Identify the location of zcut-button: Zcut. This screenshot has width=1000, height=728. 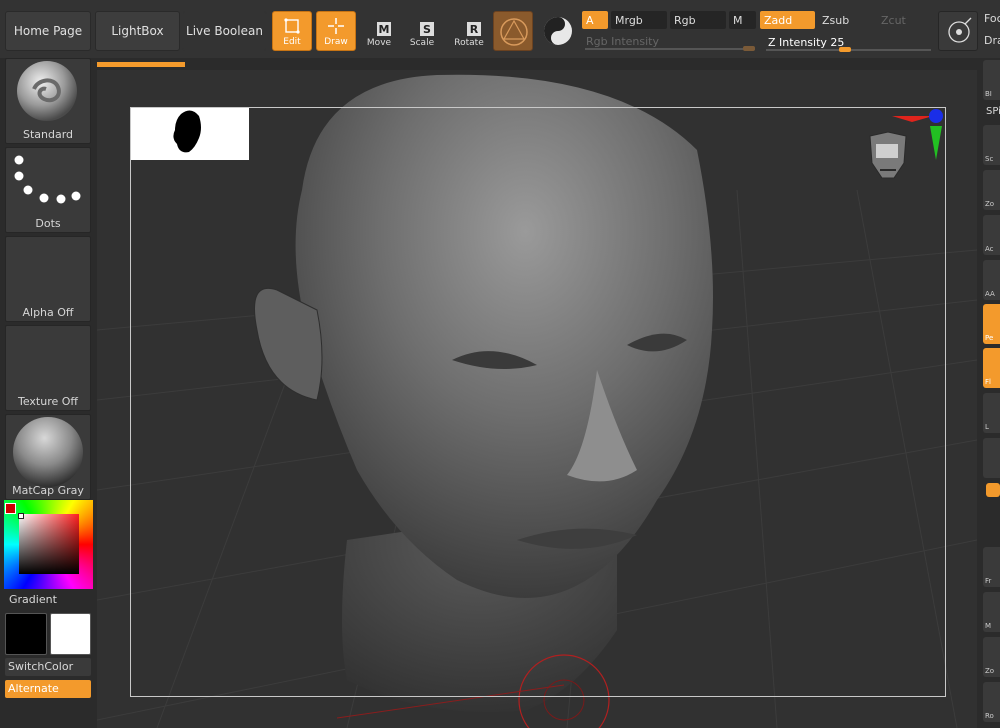
(902, 20).